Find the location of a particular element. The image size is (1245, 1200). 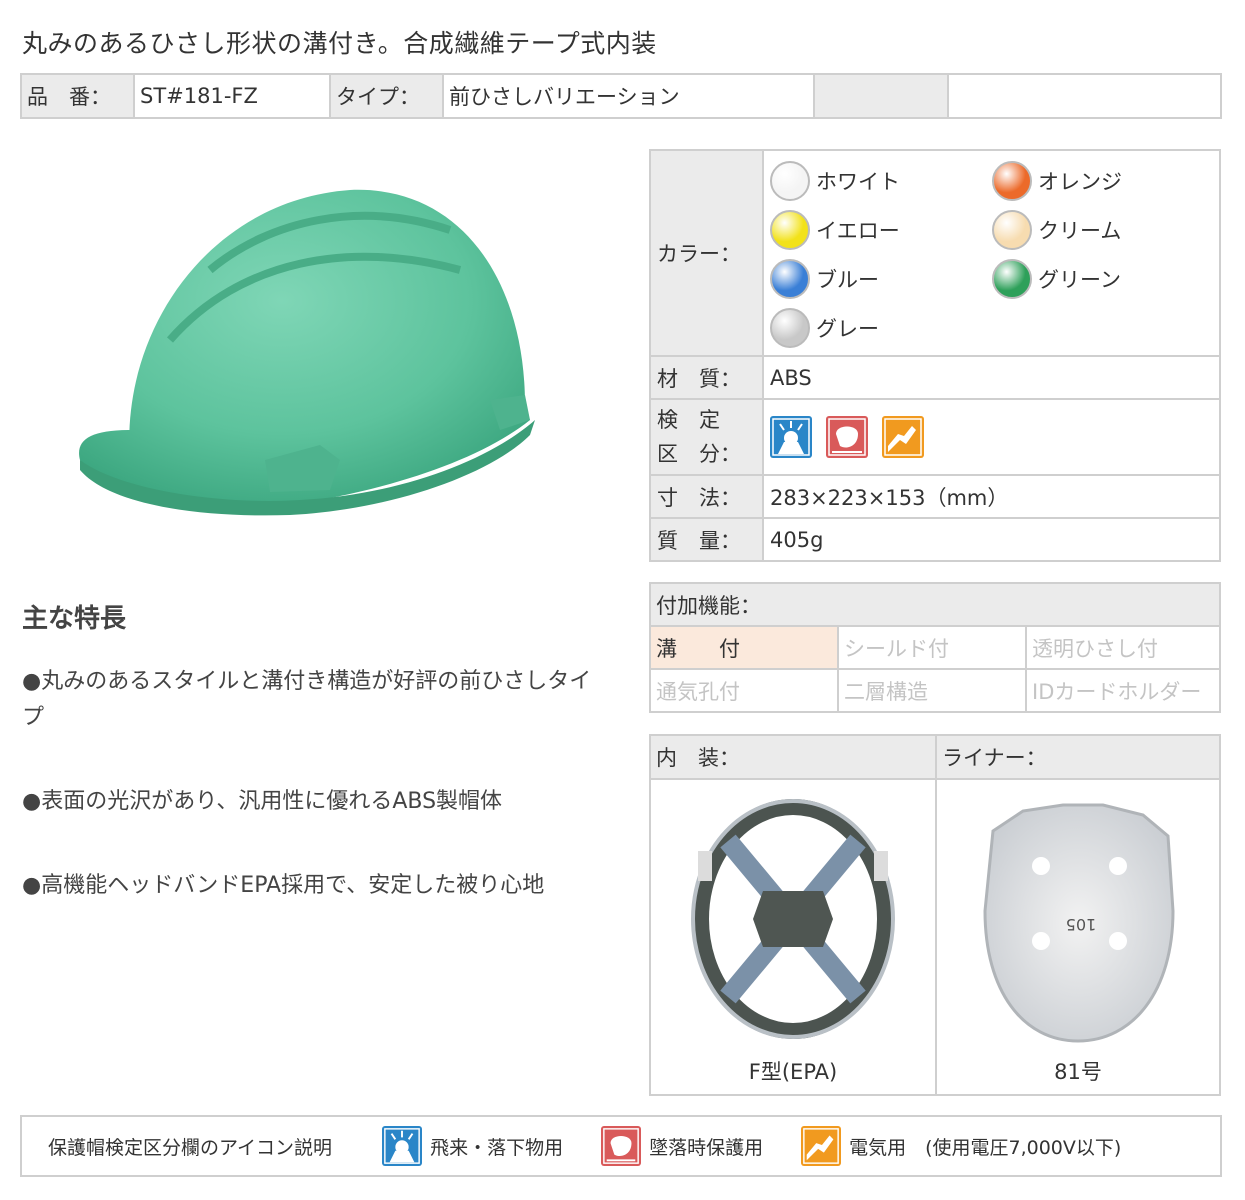

liner-caption: 81号 is located at coordinates (1078, 1072).